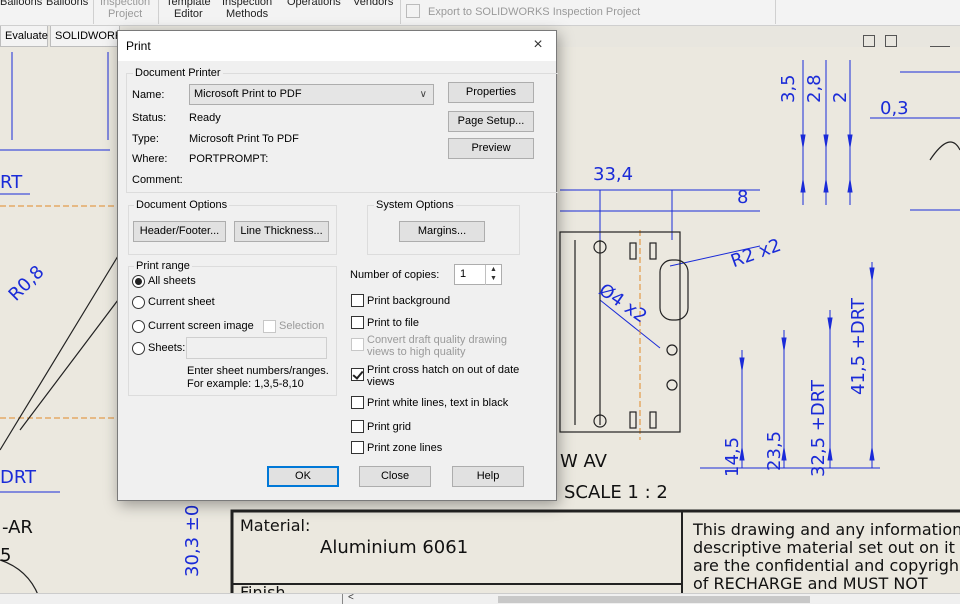  I want to click on dimension-text: 3,5, so click(788, 88).